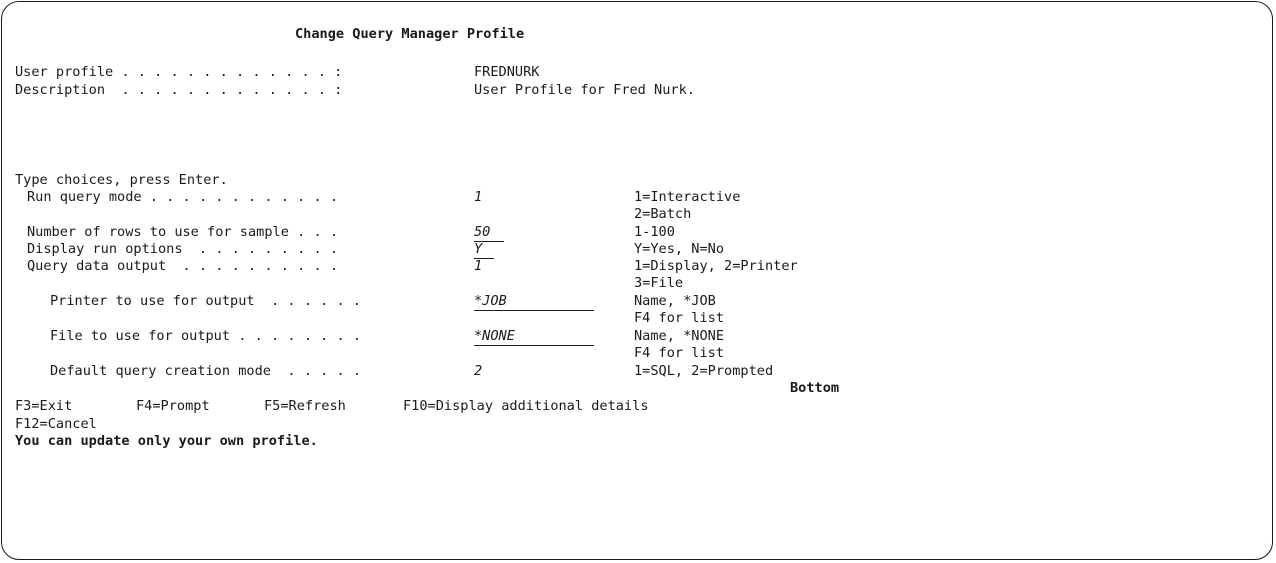 The height and width of the screenshot is (563, 1276). What do you see at coordinates (716, 266) in the screenshot?
I see `query-data-output-help-1: 1=Display, 2=Printer` at bounding box center [716, 266].